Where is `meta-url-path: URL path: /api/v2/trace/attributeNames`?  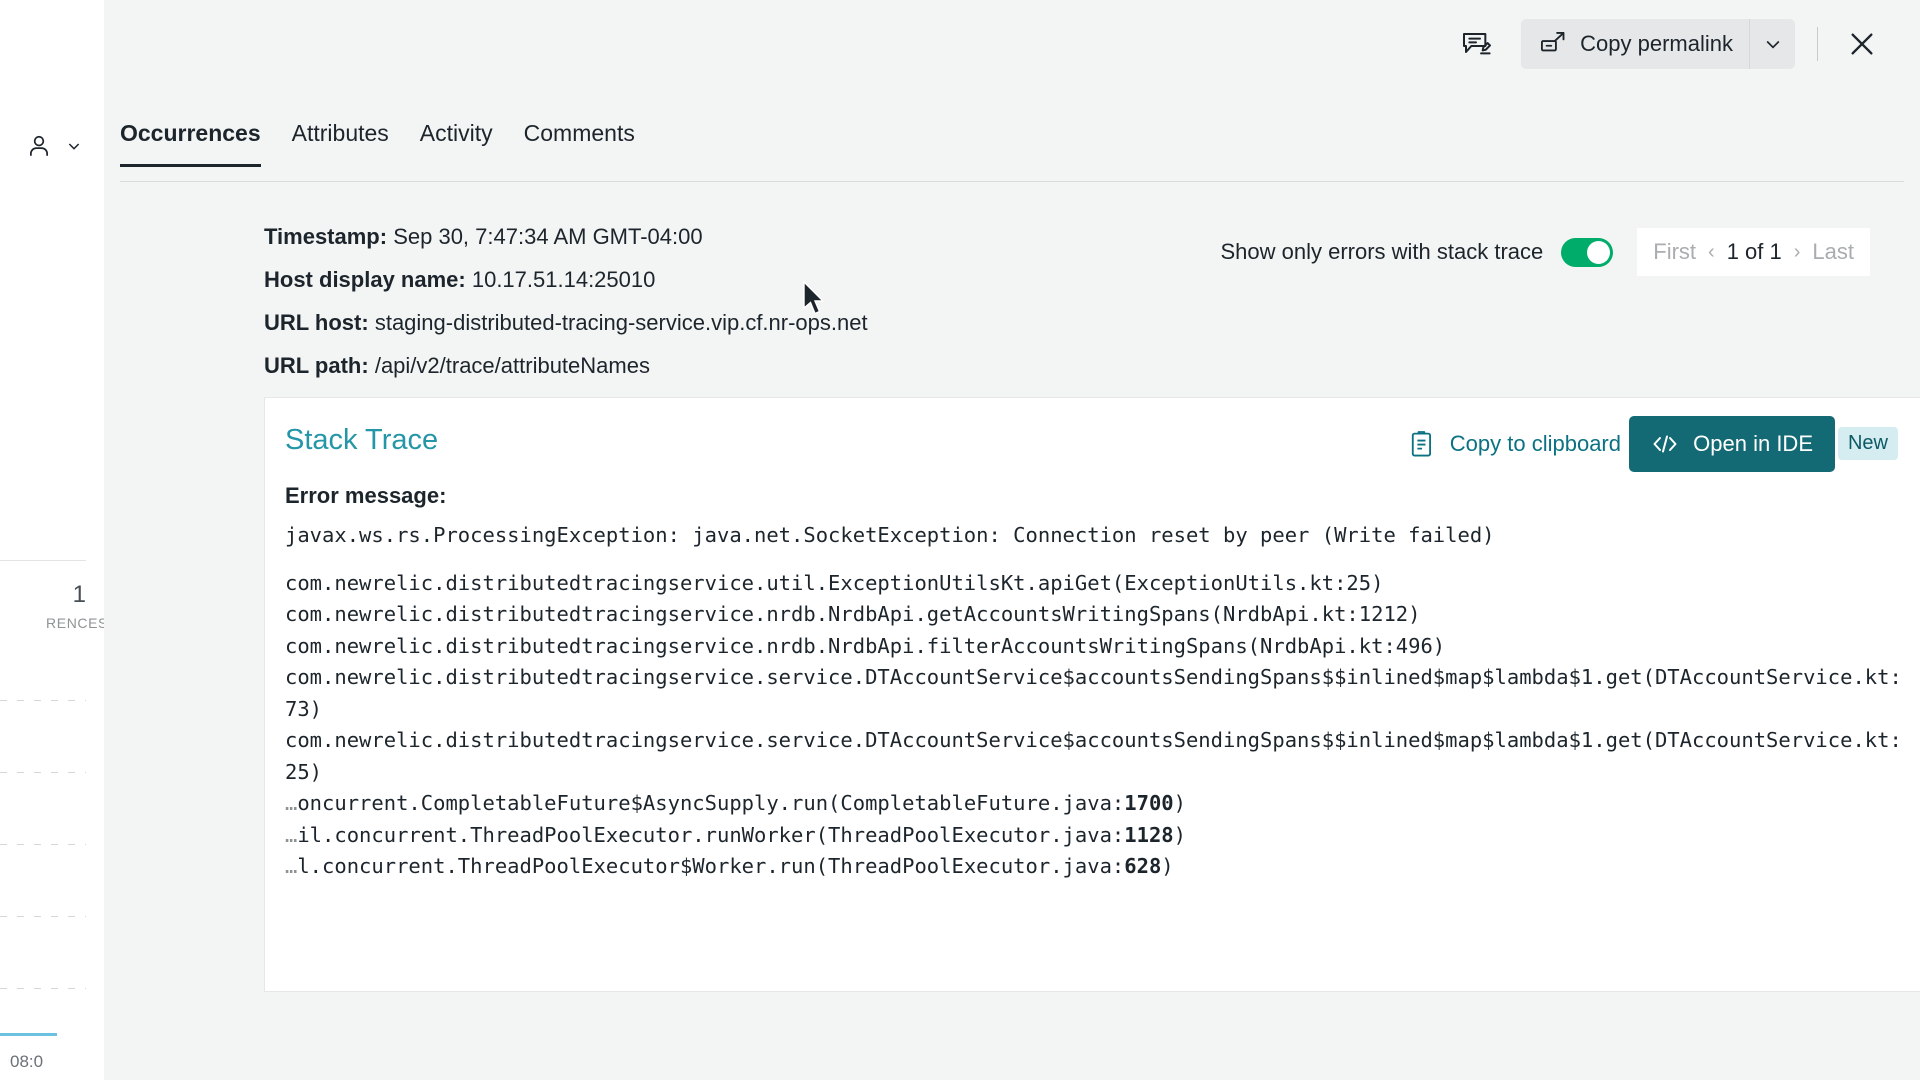
meta-url-path: URL path: /api/v2/trace/attributeNames is located at coordinates (566, 366).